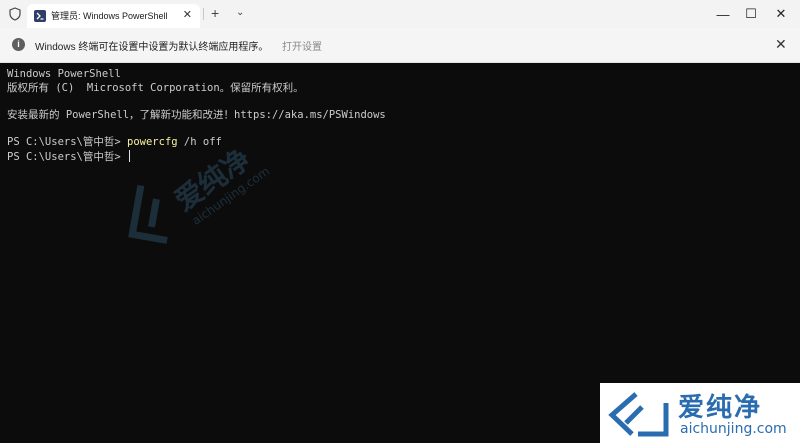 This screenshot has height=443, width=800. What do you see at coordinates (130, 155) in the screenshot?
I see `text-cursor` at bounding box center [130, 155].